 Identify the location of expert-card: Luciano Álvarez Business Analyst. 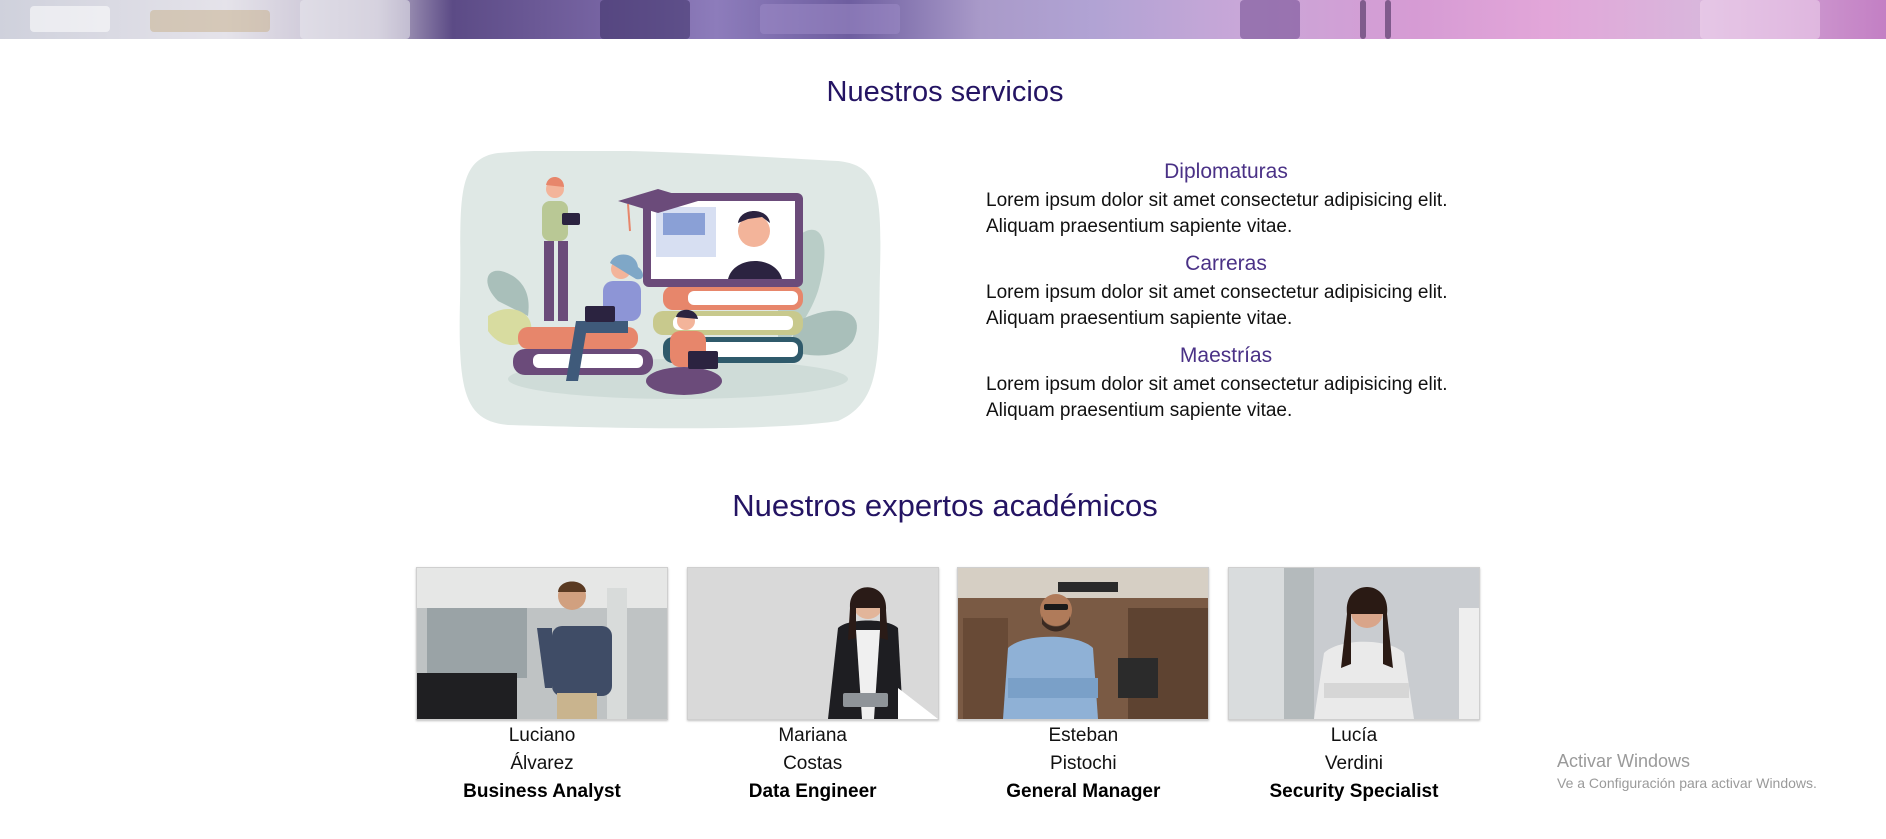
(542, 686).